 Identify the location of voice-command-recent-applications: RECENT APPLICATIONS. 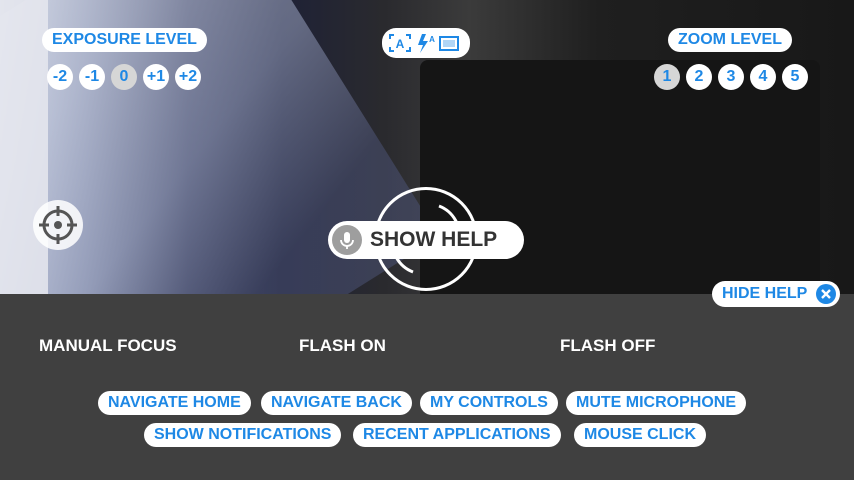
(457, 435).